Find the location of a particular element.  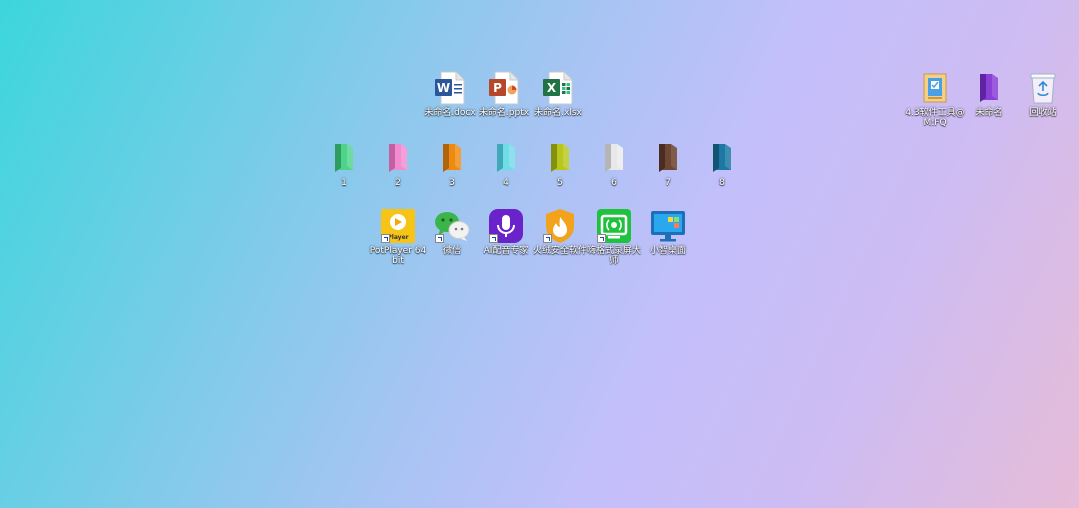

folder-3: 3 is located at coordinates (452, 164).